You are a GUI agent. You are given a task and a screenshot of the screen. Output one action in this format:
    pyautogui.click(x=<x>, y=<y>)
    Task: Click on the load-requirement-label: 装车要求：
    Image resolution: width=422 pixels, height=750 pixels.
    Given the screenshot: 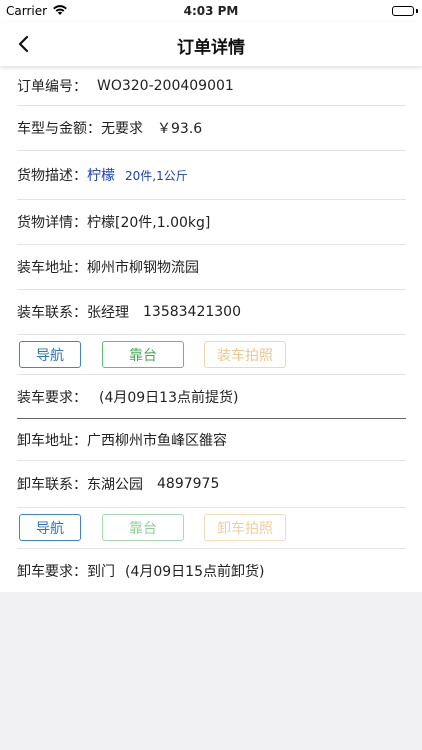 What is the action you would take?
    pyautogui.click(x=52, y=397)
    